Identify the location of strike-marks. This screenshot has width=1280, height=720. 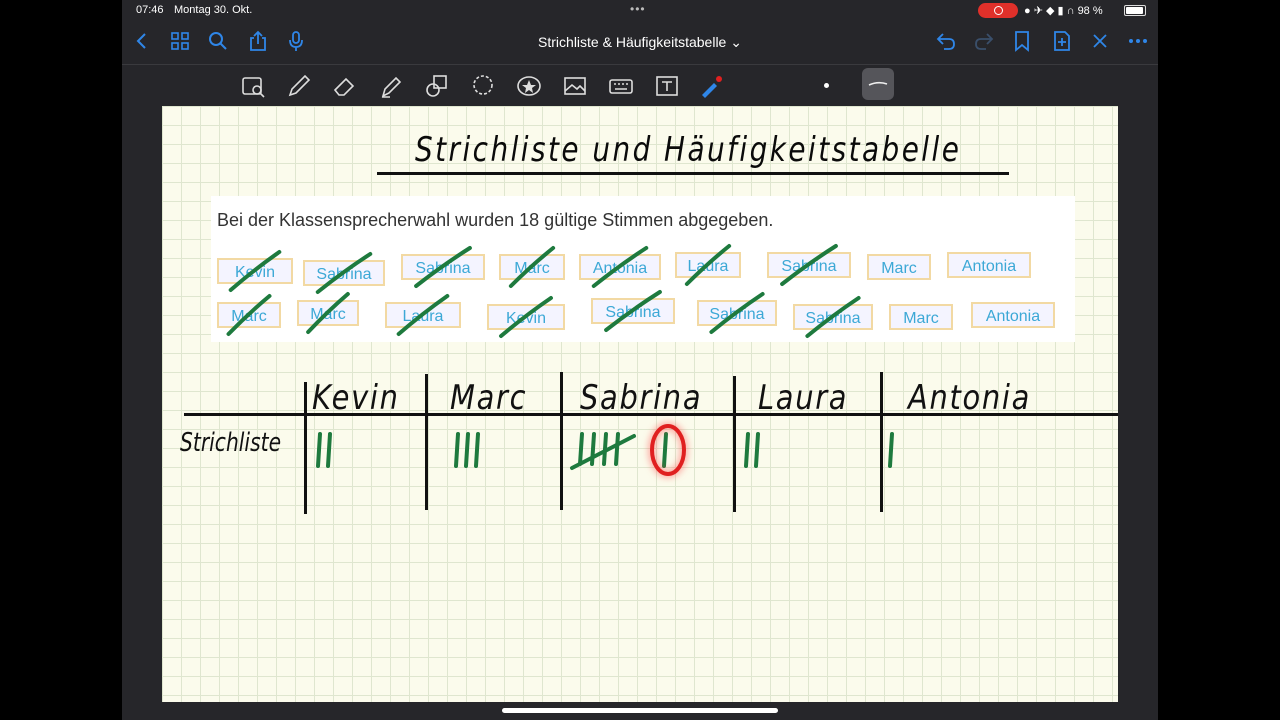
(543, 291).